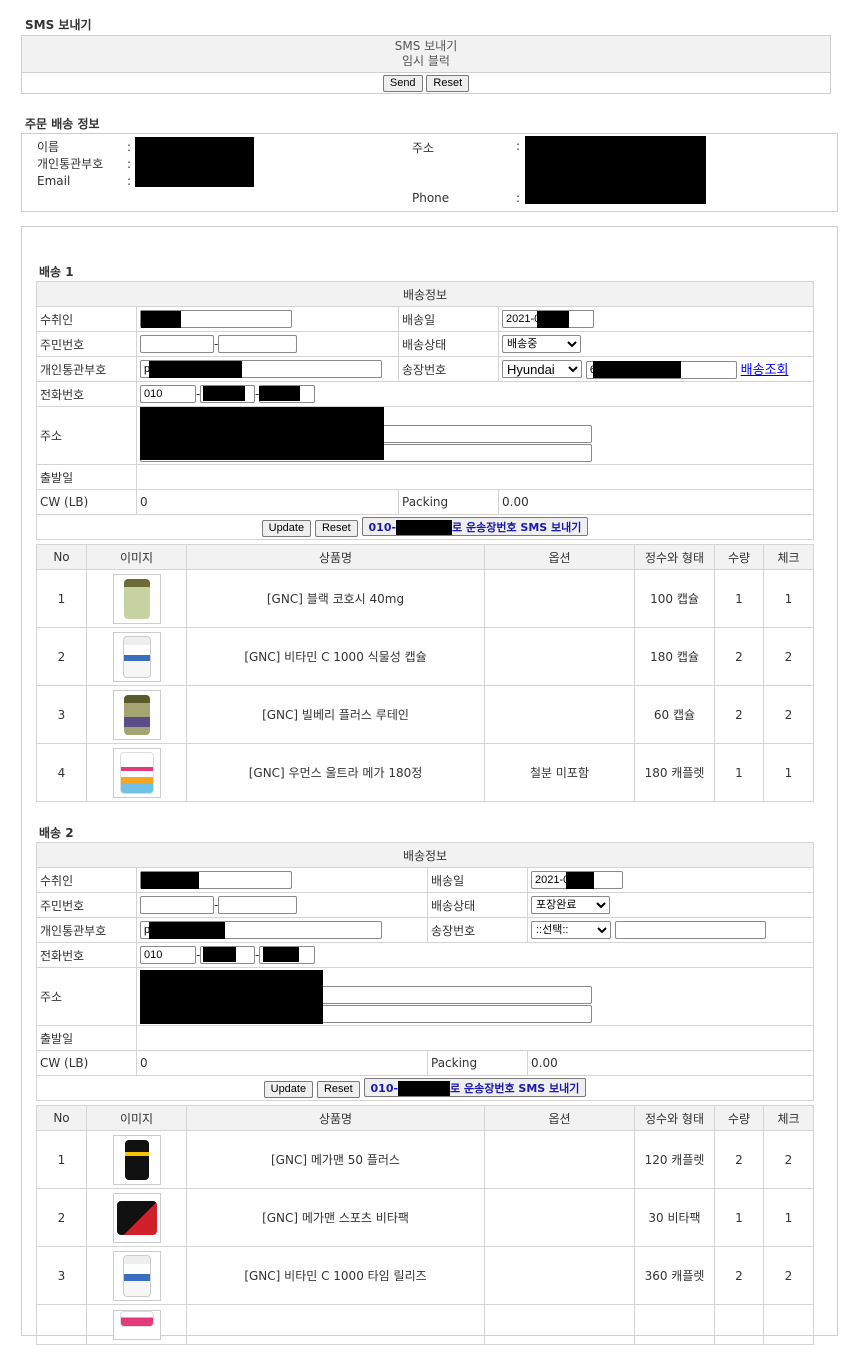  What do you see at coordinates (86, 1038) in the screenshot?
I see `depart-label: 출발일` at bounding box center [86, 1038].